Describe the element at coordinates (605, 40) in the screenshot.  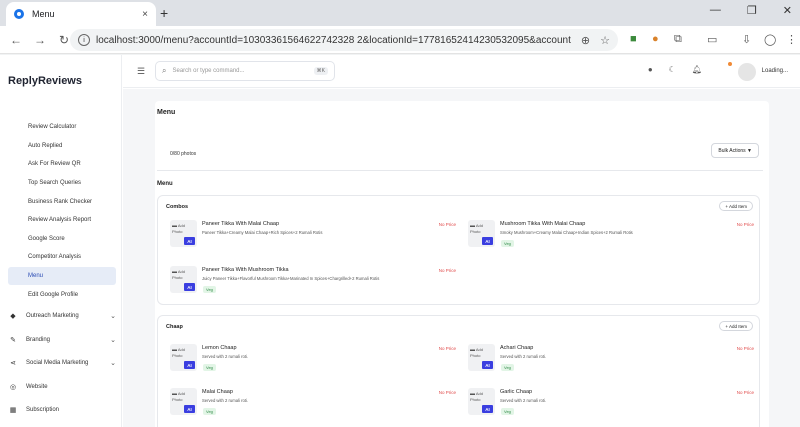
I see `bookmark-star-icon: ☆` at that location.